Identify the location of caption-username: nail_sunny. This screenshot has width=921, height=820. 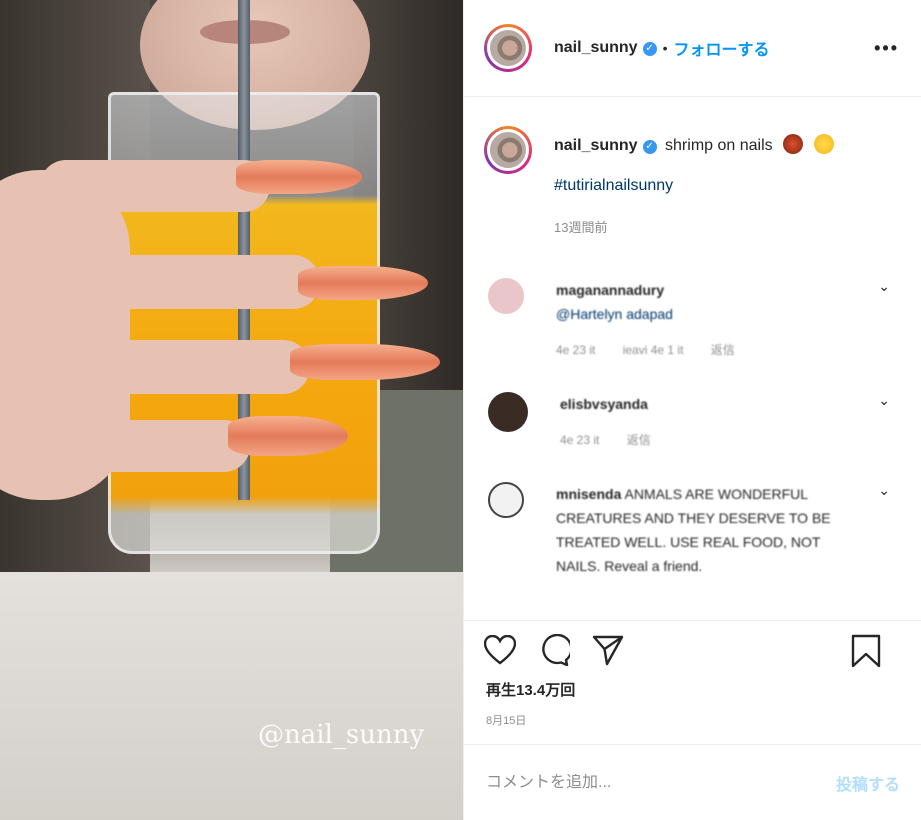
(596, 145).